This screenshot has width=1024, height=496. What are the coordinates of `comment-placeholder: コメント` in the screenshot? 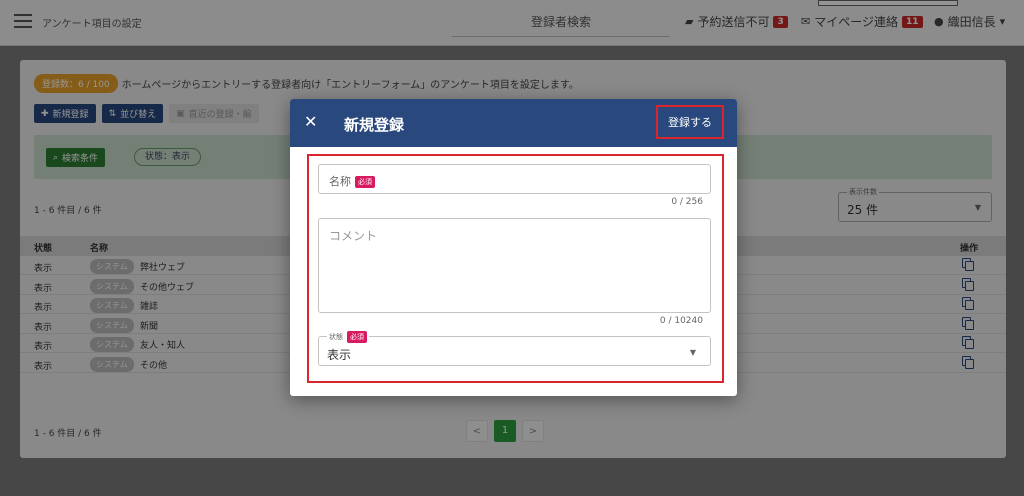 It's located at (353, 236).